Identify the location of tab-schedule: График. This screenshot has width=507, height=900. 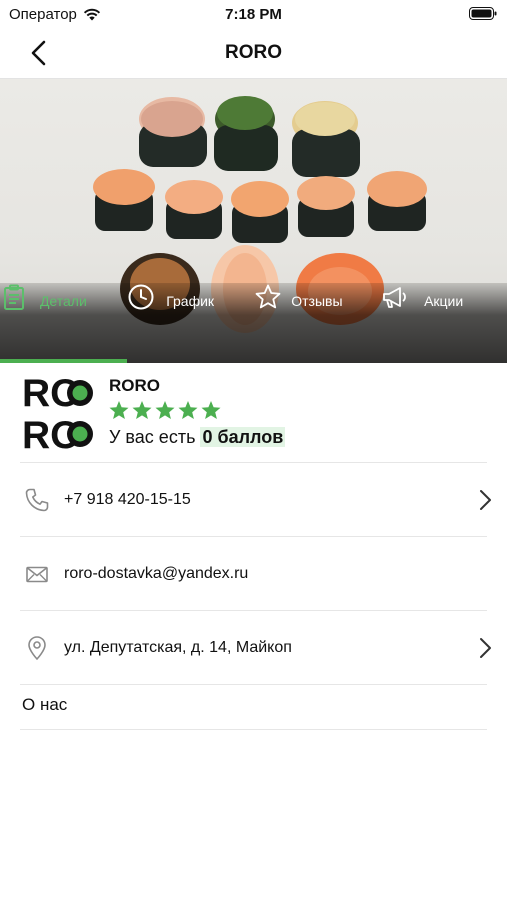
(190, 323).